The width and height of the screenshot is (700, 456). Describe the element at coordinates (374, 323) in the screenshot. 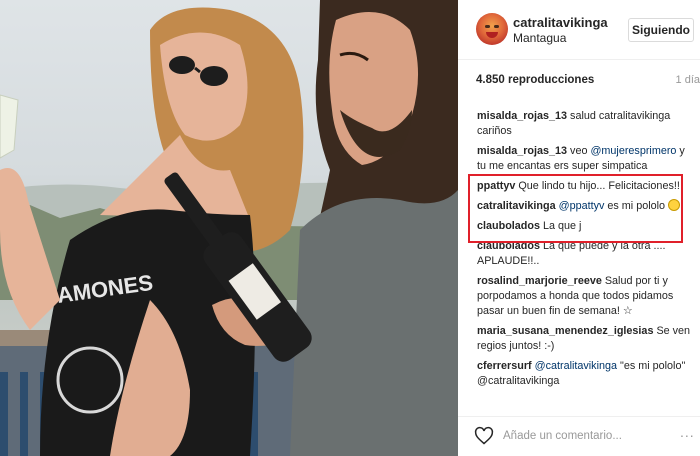

I see `man-sweater` at that location.